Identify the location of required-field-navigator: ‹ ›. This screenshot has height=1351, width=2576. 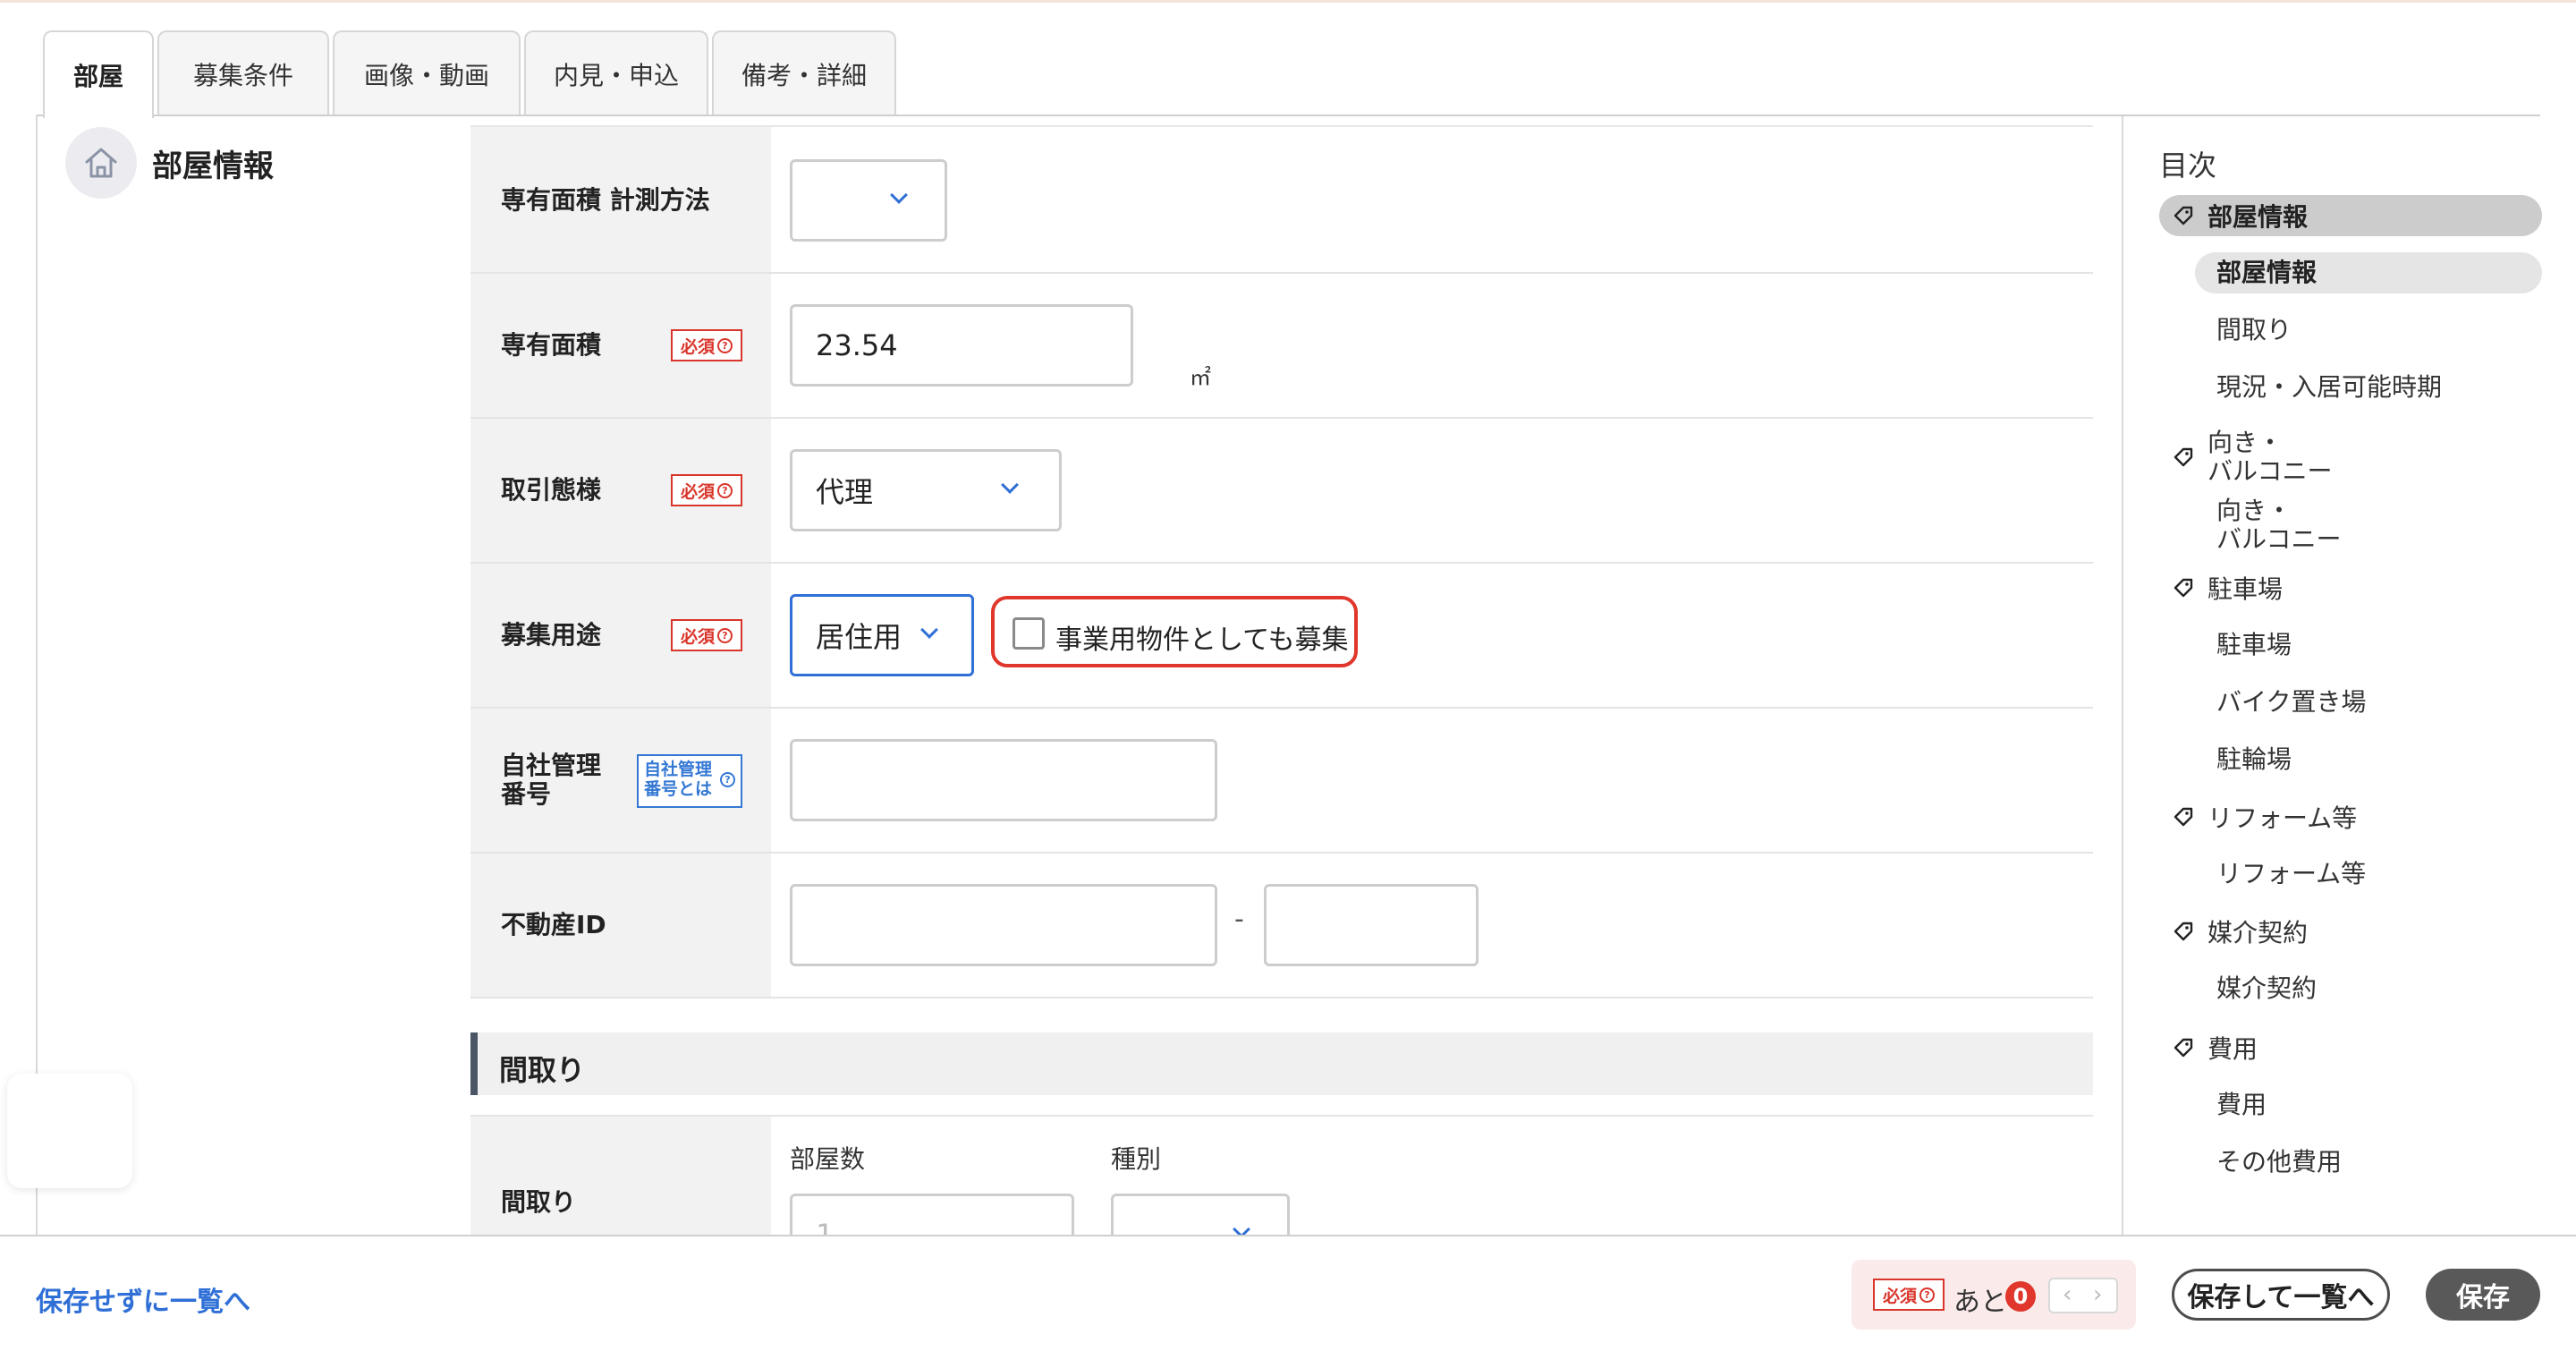
(2083, 1296).